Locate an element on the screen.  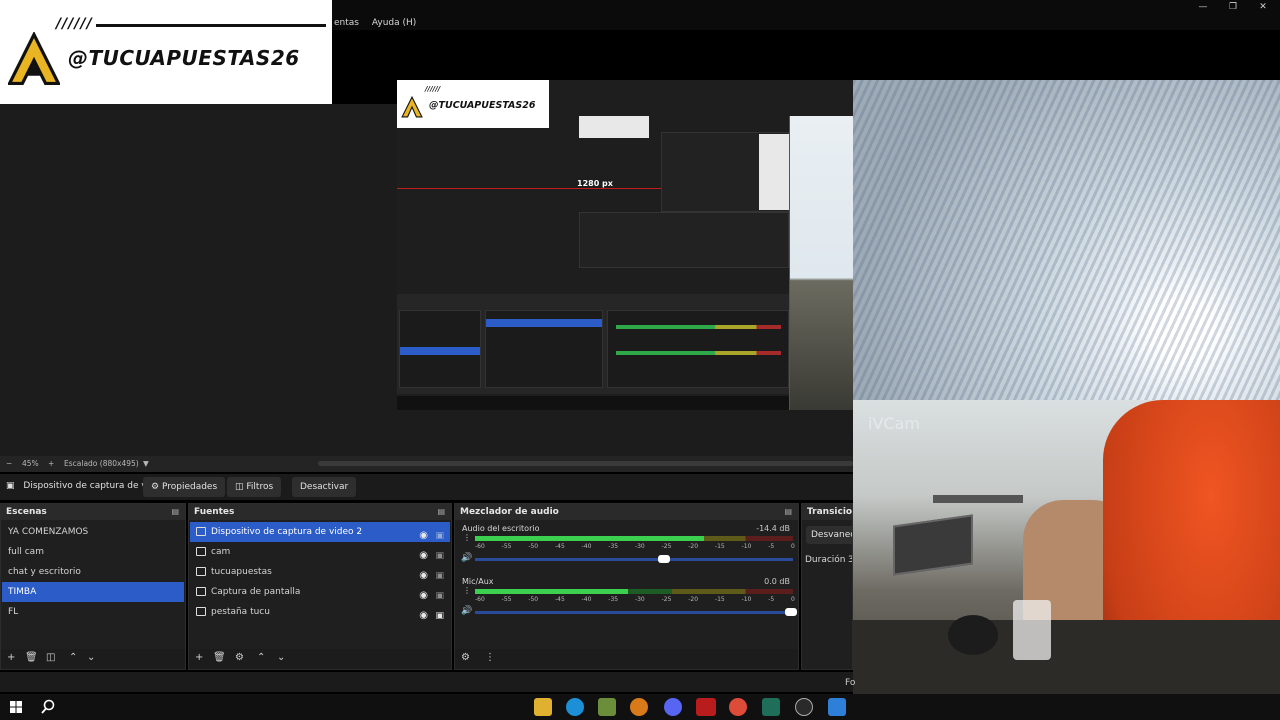
stream-app-icon is located at coordinates (706, 707).